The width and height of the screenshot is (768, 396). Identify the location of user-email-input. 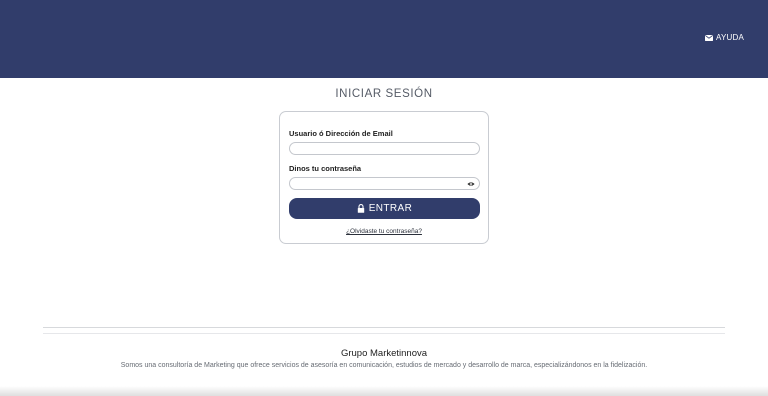
(384, 148).